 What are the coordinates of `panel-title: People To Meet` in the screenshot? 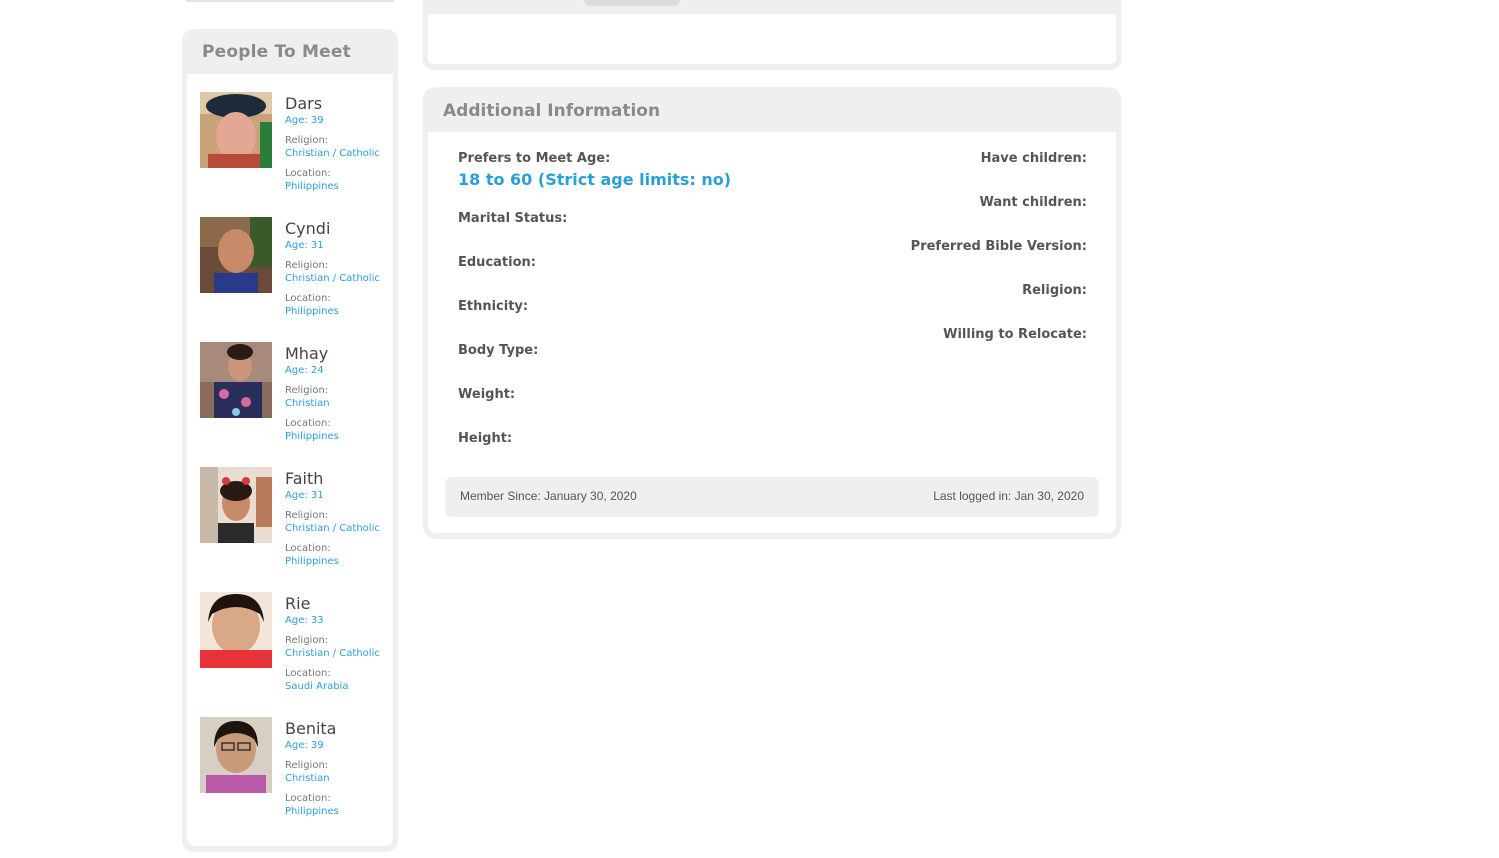 It's located at (276, 52).